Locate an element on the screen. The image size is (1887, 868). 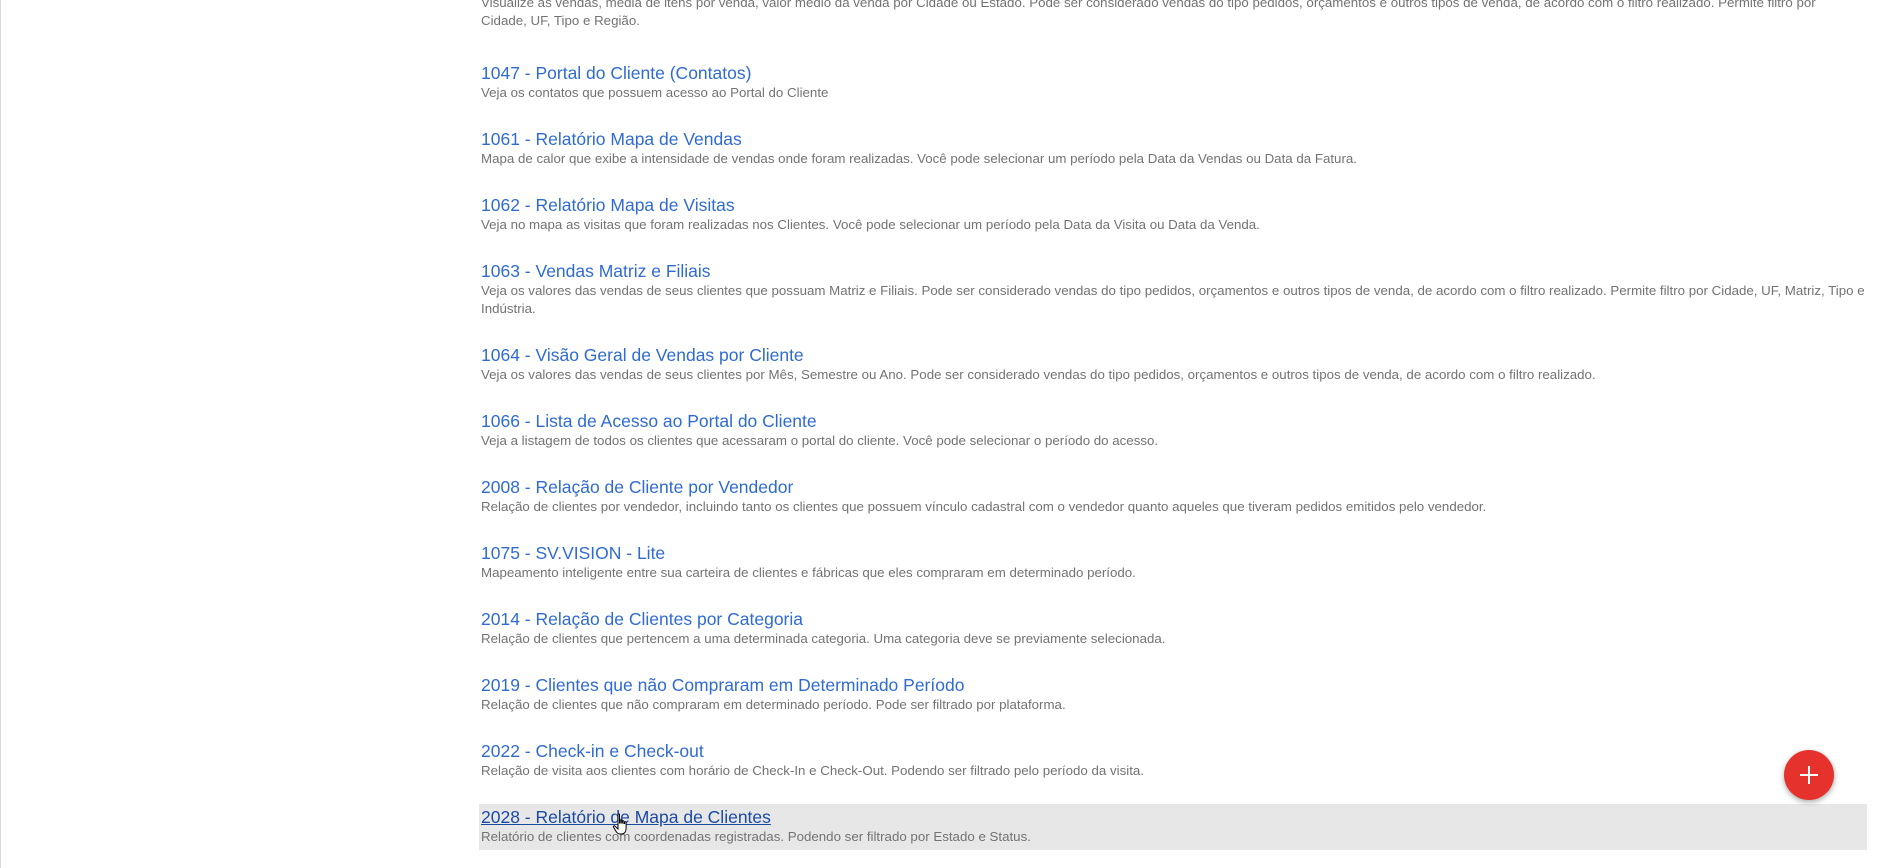
report-link-1047: 1047 - Portal do Cliente (Contatos) is located at coordinates (616, 73).